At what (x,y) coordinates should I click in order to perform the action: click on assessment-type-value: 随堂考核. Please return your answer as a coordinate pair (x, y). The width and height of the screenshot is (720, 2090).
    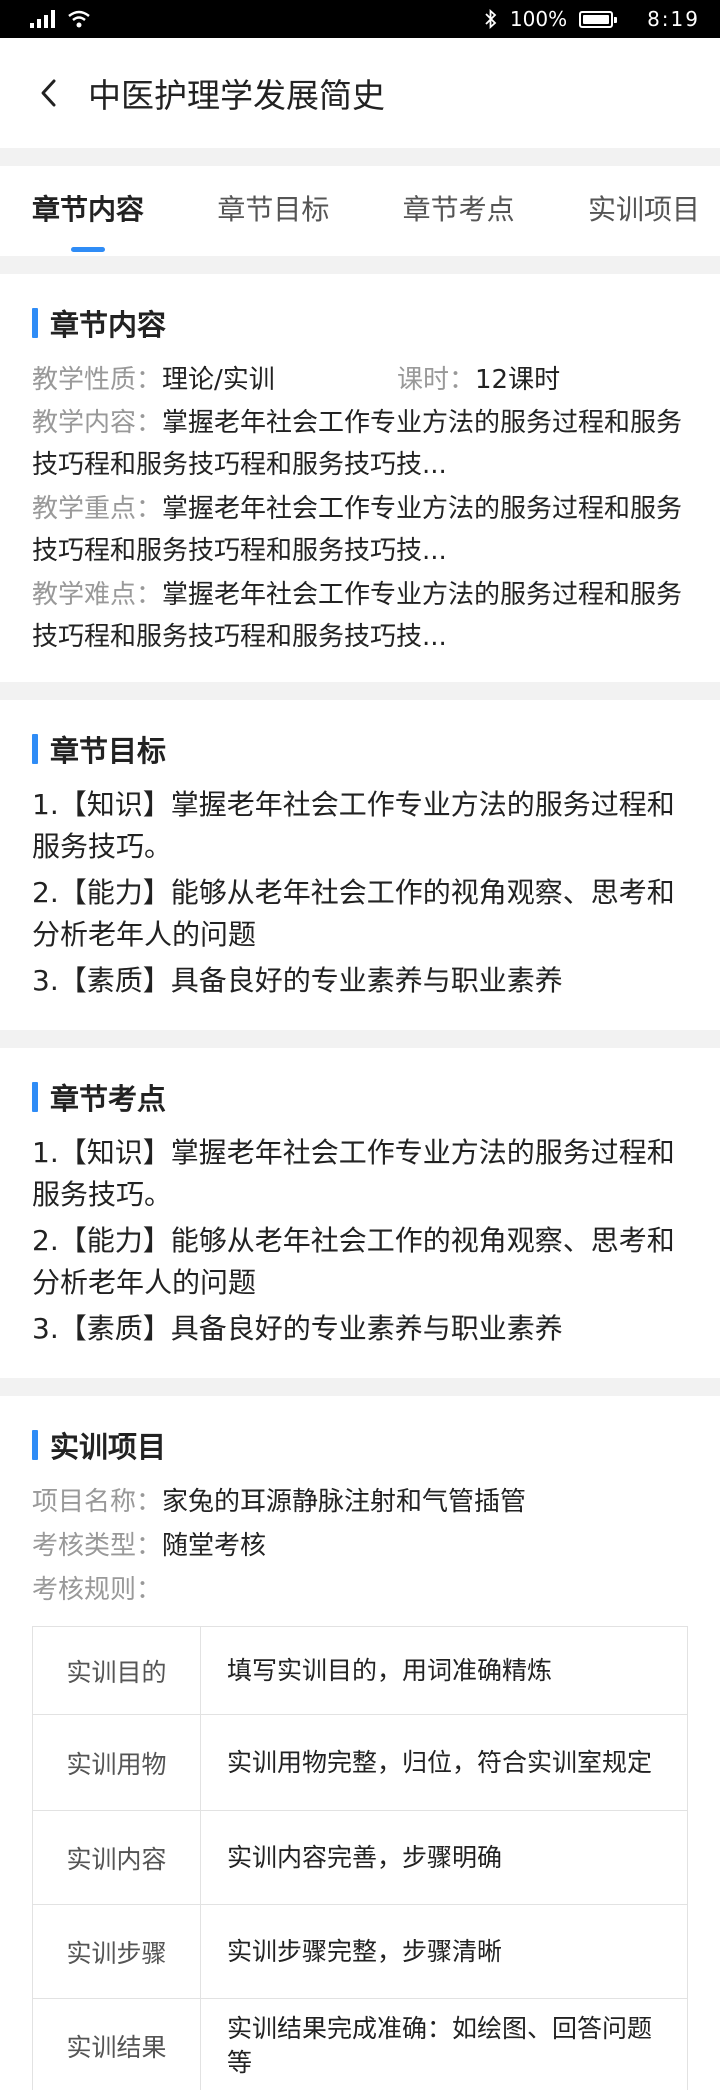
    Looking at the image, I should click on (214, 1546).